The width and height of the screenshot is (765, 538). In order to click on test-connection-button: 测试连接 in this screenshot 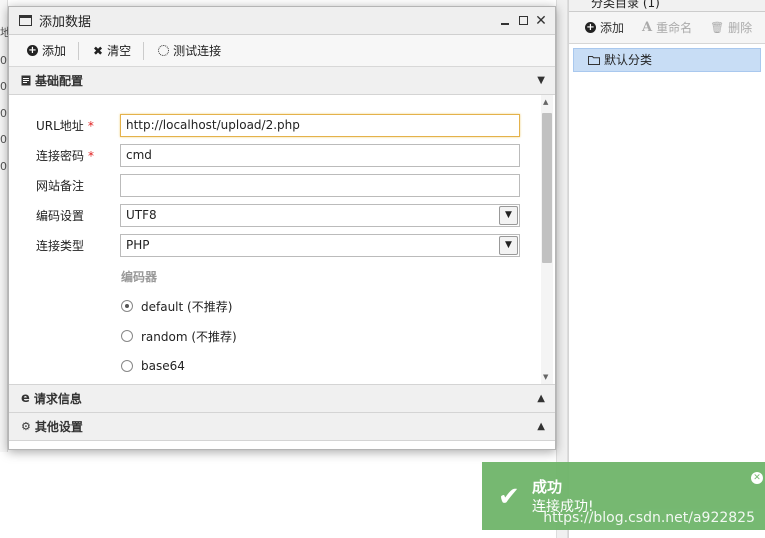, I will do `click(192, 50)`.